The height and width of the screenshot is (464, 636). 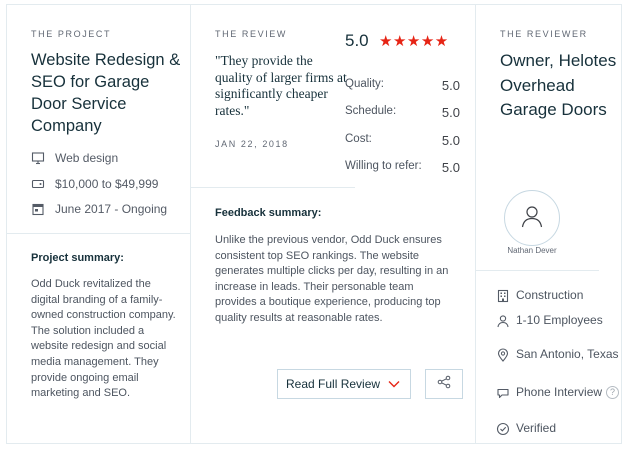 What do you see at coordinates (383, 166) in the screenshot?
I see `rating-label: Willing to refer:` at bounding box center [383, 166].